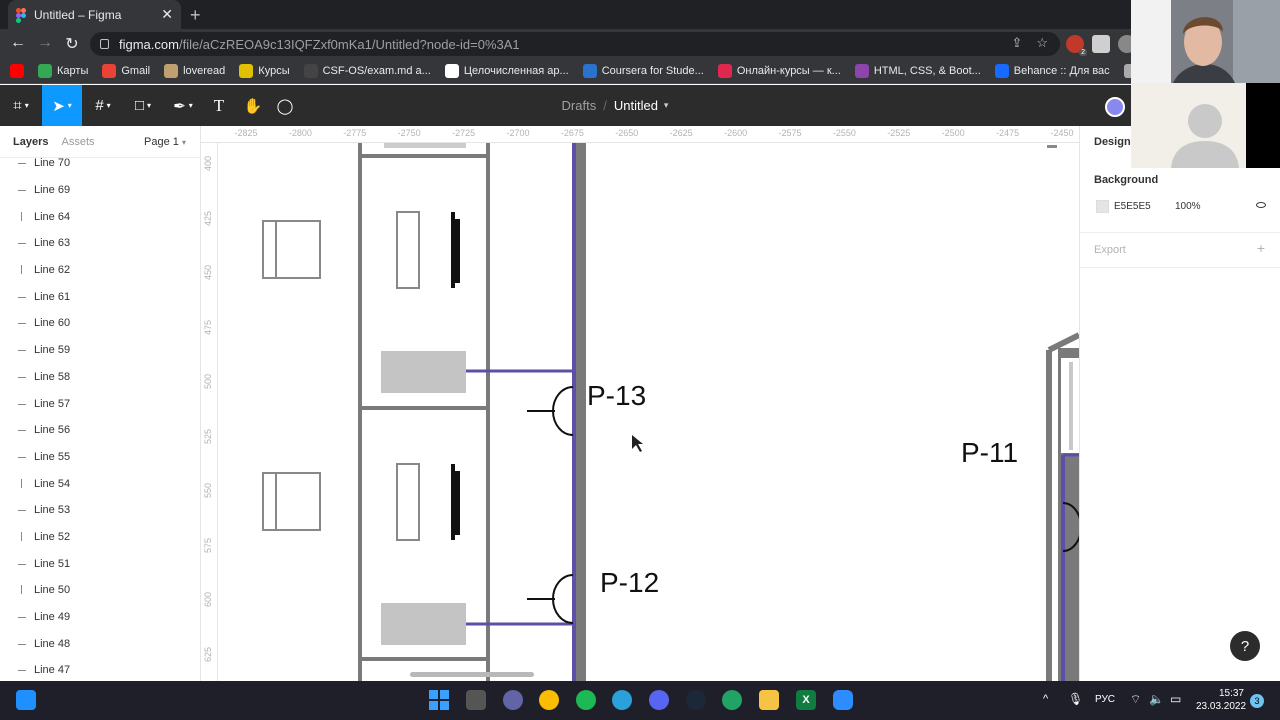  I want to click on extension-icon, so click(1101, 44).